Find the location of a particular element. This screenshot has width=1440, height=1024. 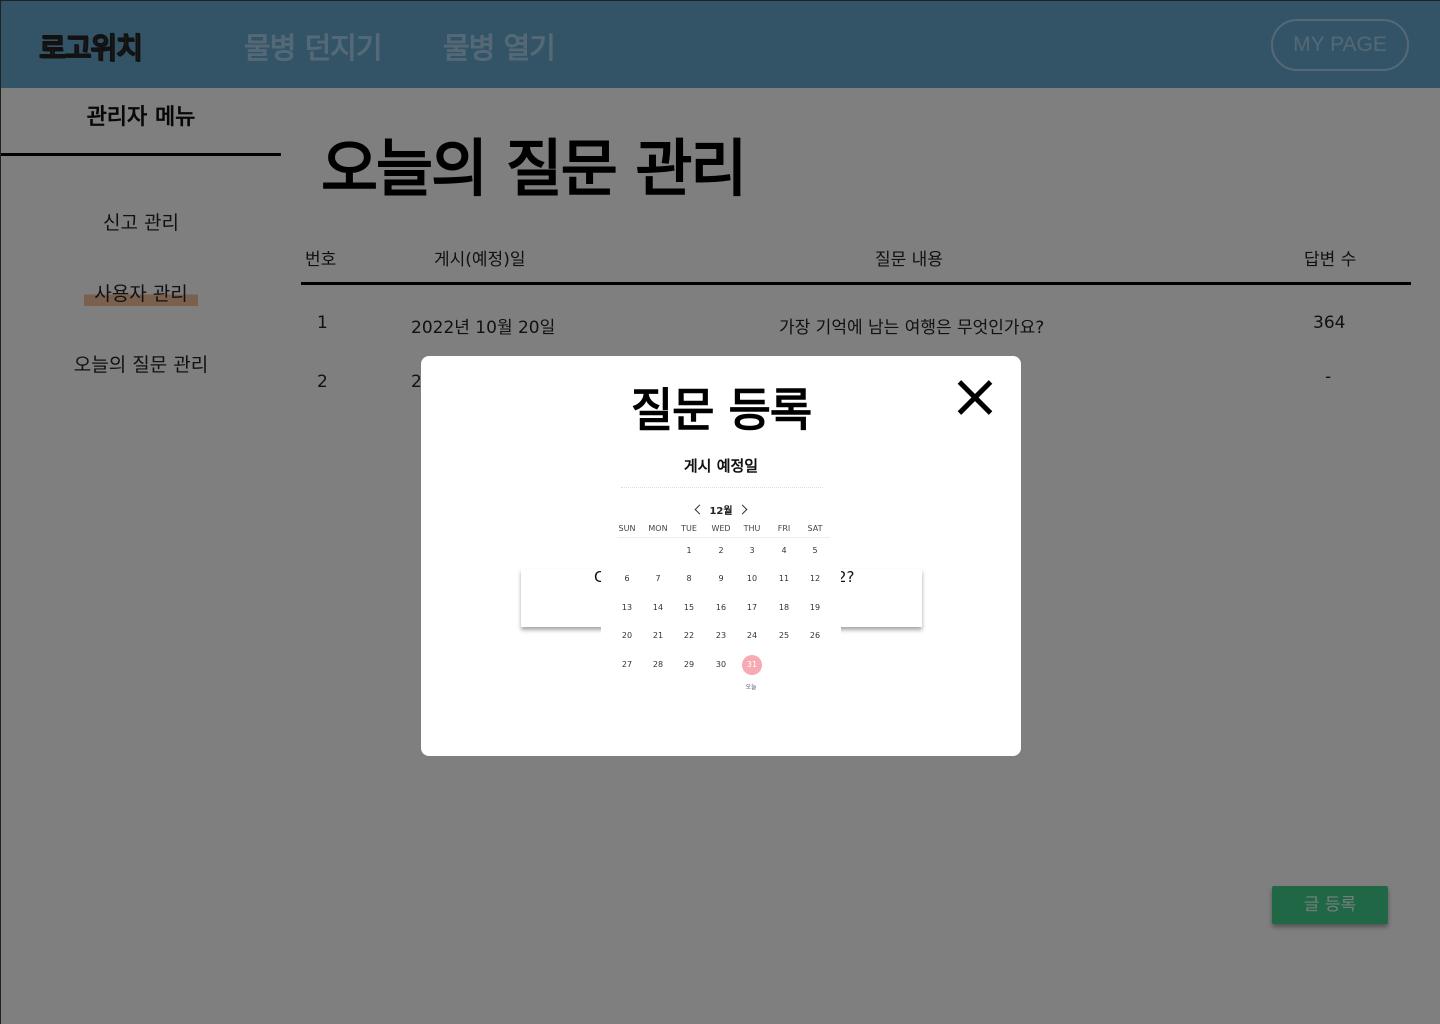

calendar-day: 28 is located at coordinates (658, 665).